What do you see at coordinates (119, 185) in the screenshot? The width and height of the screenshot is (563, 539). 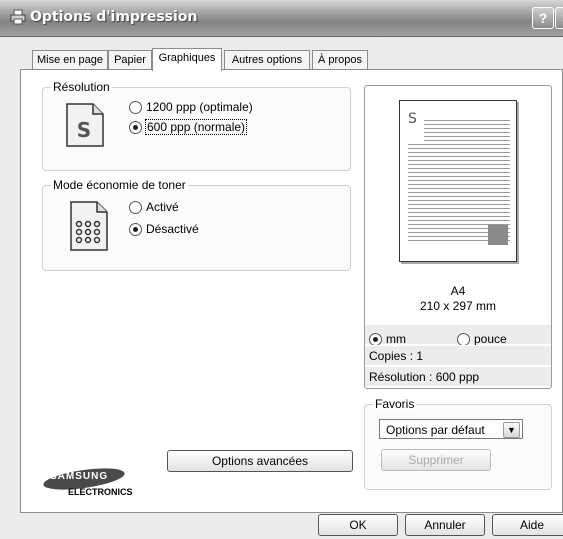 I see `toner-save-group-label: Mode économie de toner` at bounding box center [119, 185].